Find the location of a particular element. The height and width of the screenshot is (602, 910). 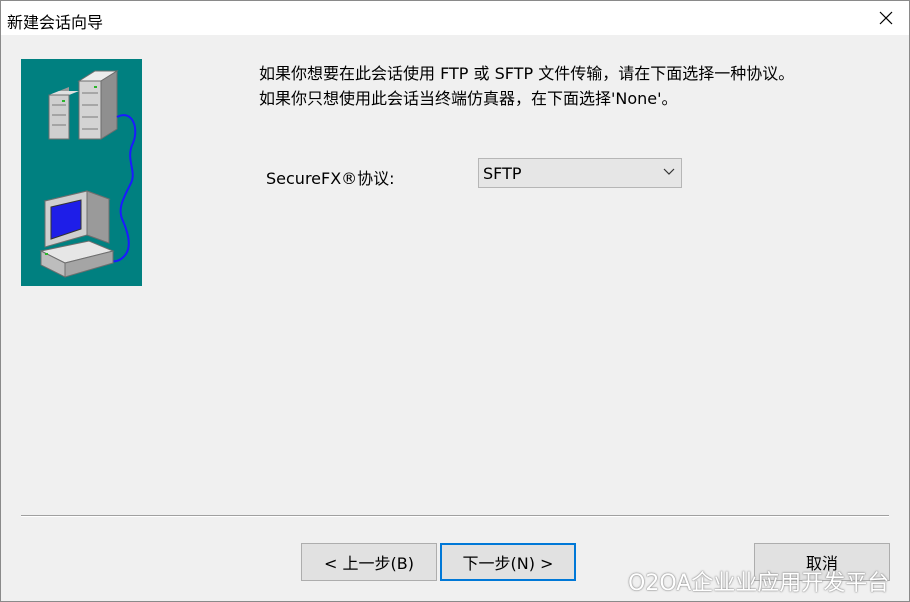

protocol-label: SecureFX®协议: is located at coordinates (330, 178).